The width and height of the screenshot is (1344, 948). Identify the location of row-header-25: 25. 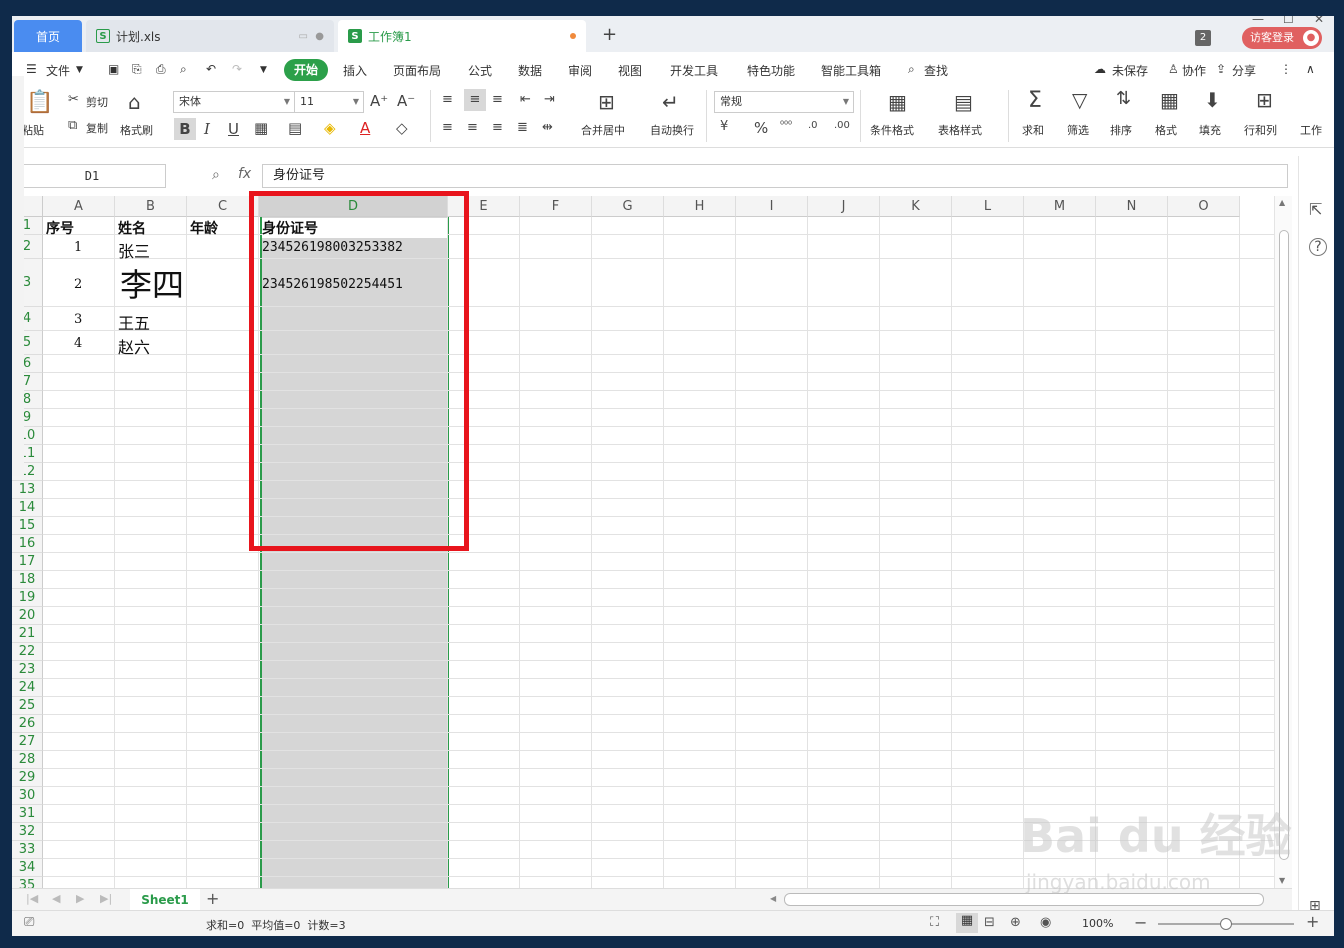
(27, 706).